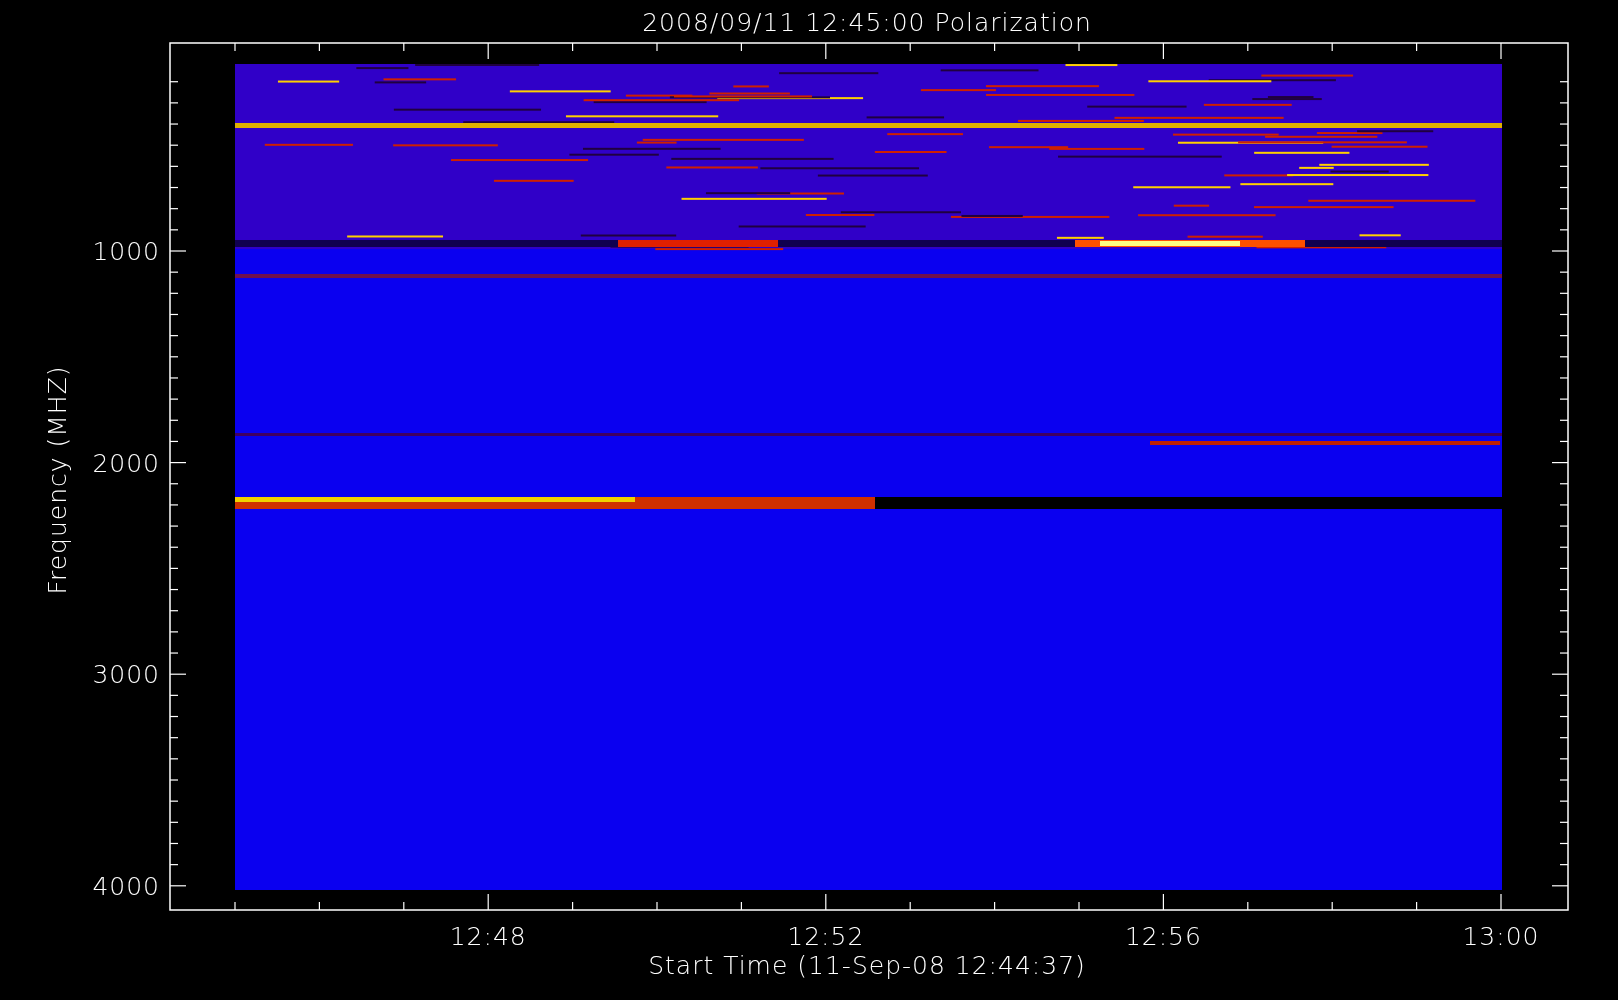  I want to click on x-axis-label: Start Time (11-Sep-08 12:44:37), so click(867, 965).